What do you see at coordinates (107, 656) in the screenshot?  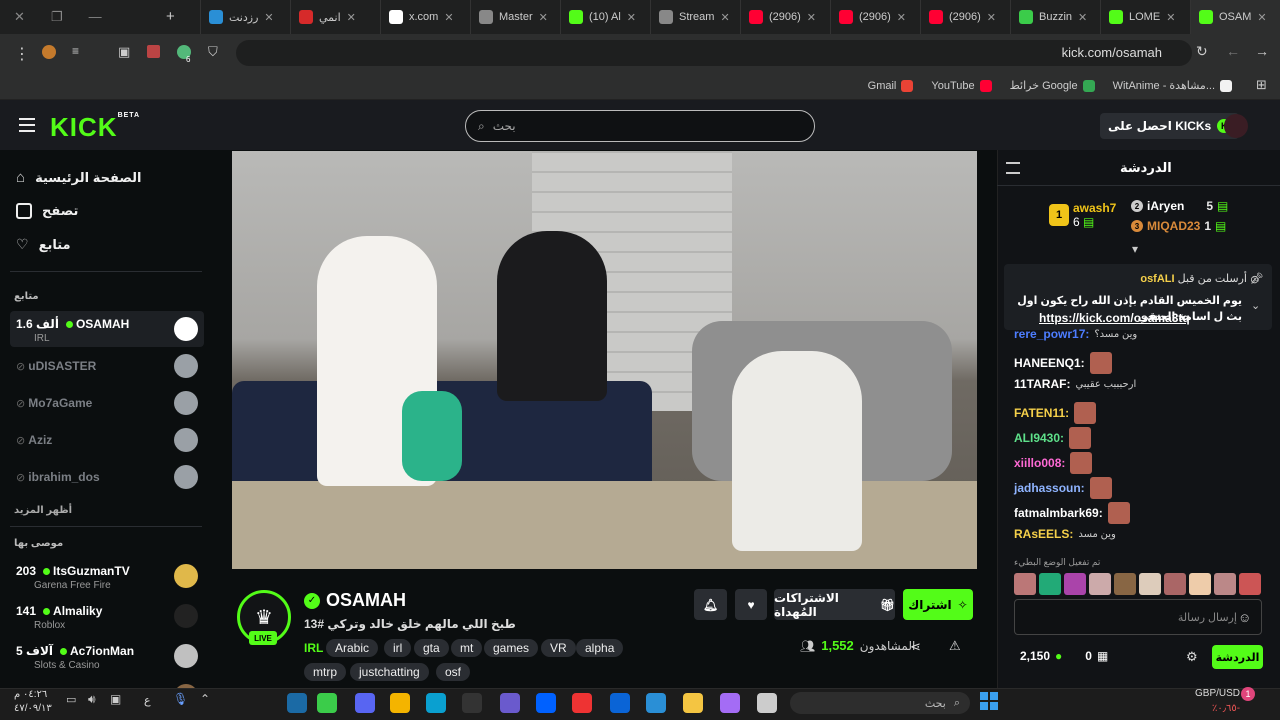 I see `sidebar-channel: 5 آلاف Ac7ionMan Slots & Casino` at bounding box center [107, 656].